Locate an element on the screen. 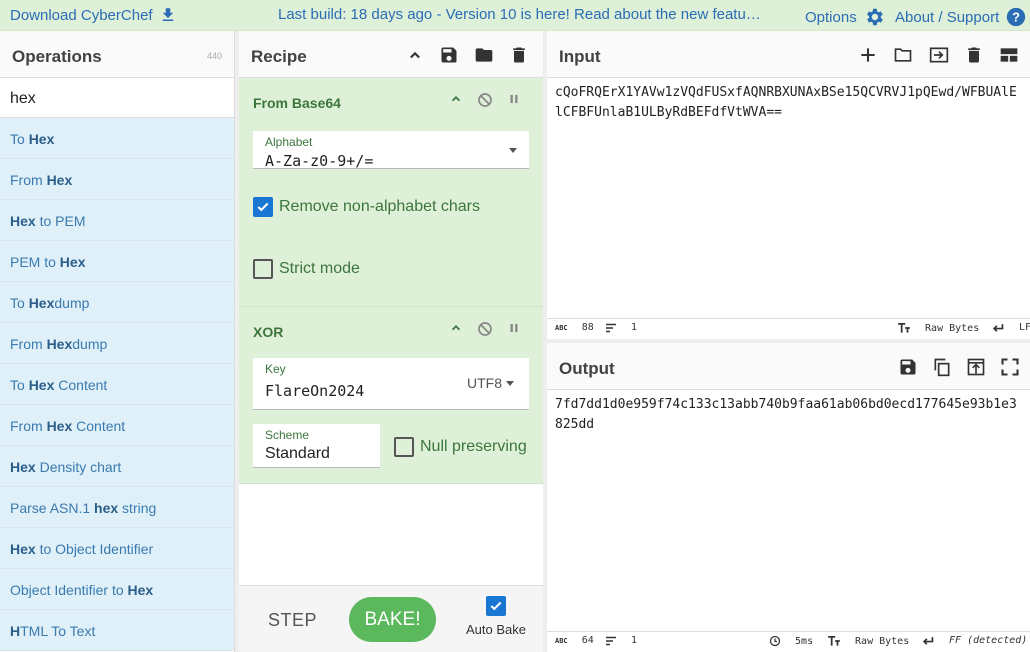  add-icon is located at coordinates (868, 55).